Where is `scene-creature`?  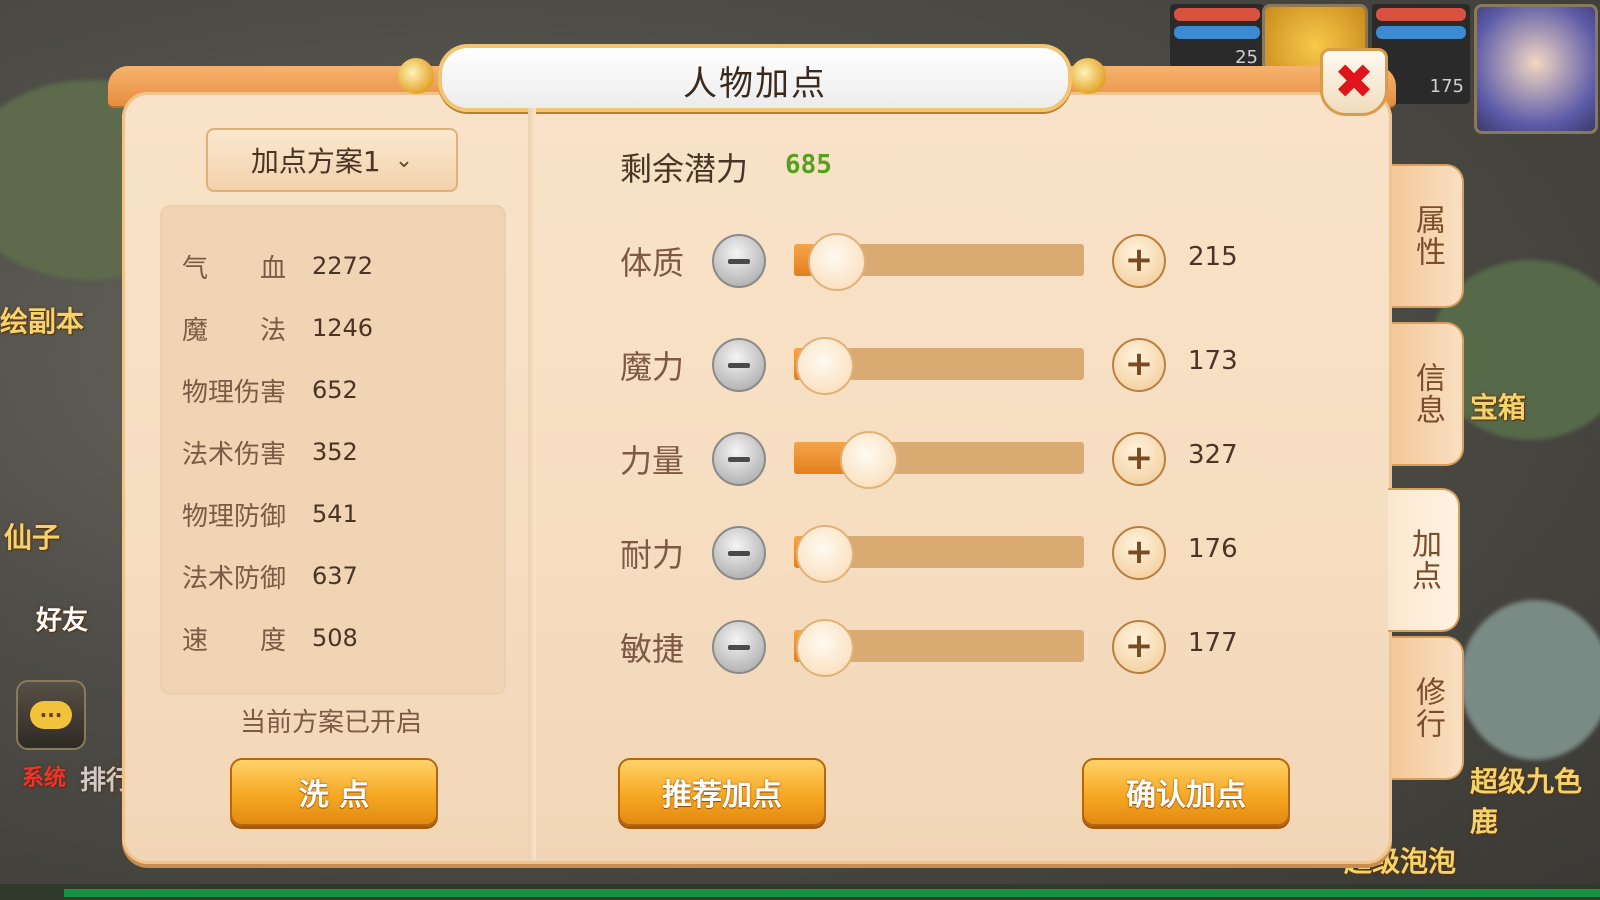 scene-creature is located at coordinates (1530, 680).